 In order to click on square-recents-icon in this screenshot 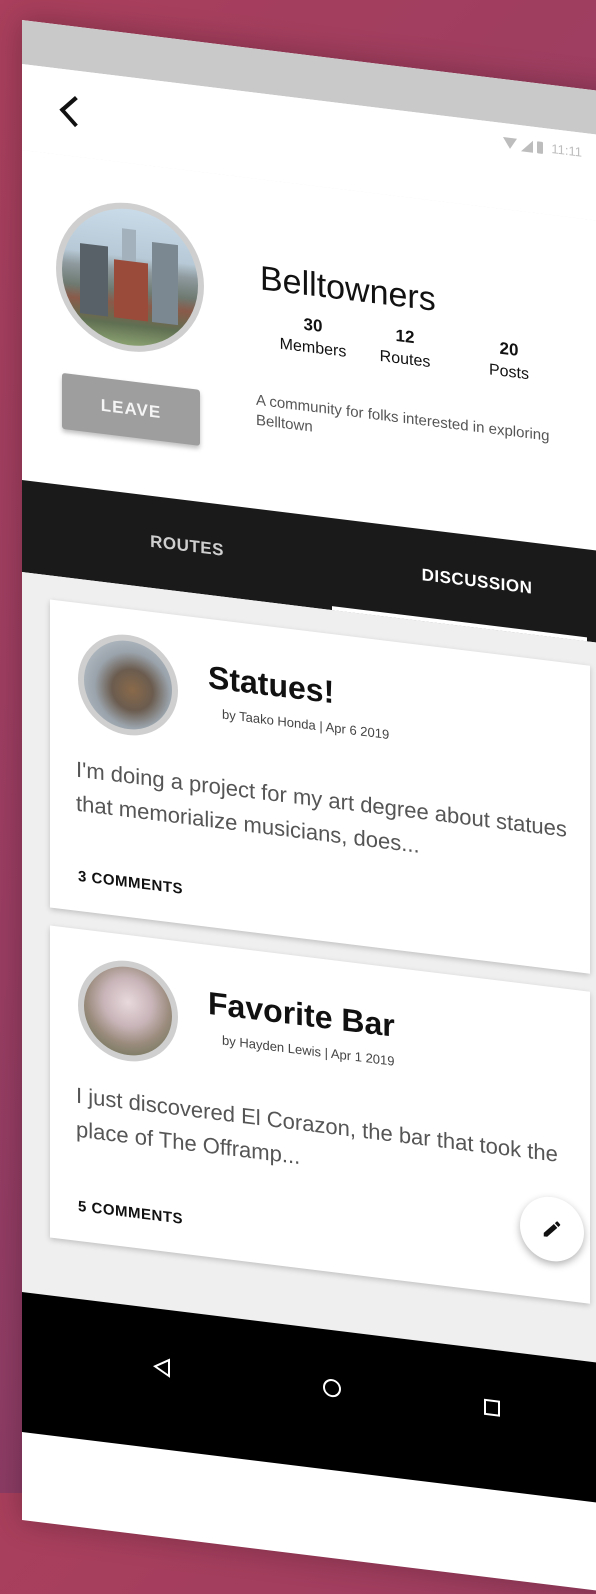, I will do `click(492, 1407)`.